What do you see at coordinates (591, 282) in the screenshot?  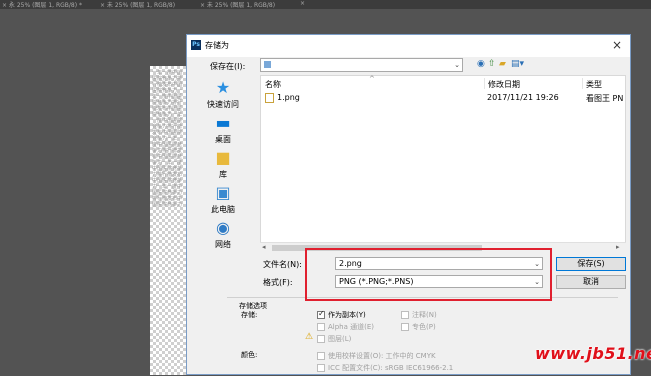 I see `cancel-button: 取消` at bounding box center [591, 282].